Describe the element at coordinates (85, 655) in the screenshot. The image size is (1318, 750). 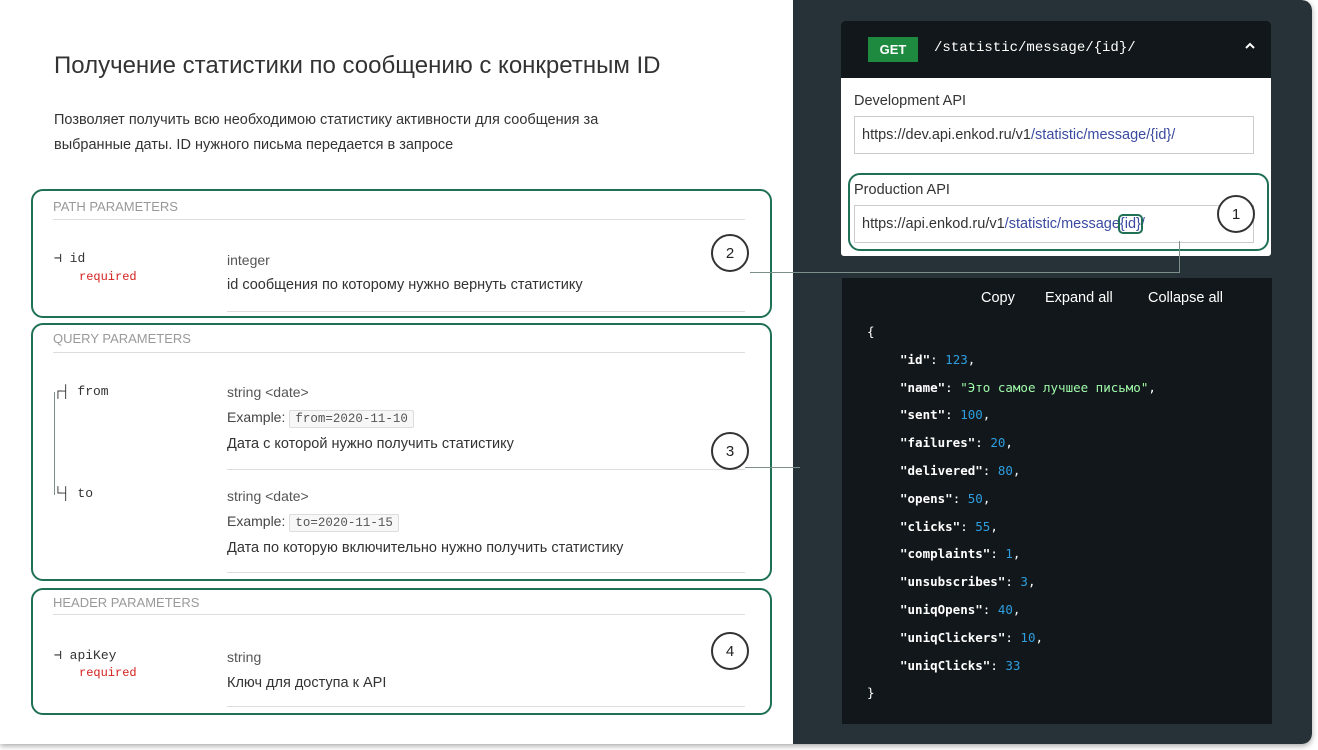
I see `param-name-apikey: ⊣ apiKey` at that location.